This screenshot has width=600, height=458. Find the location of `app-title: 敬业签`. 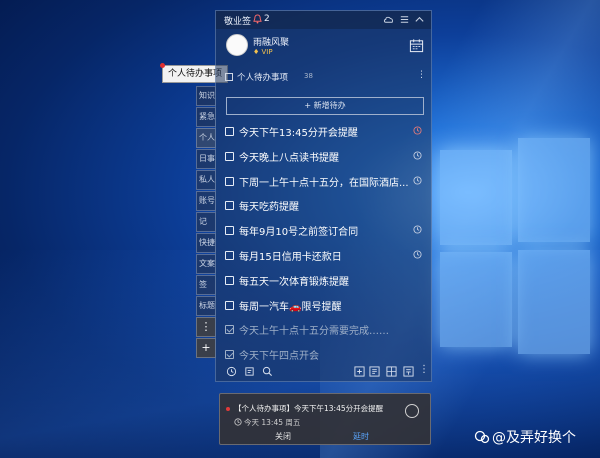

app-title: 敬业签 is located at coordinates (238, 22).